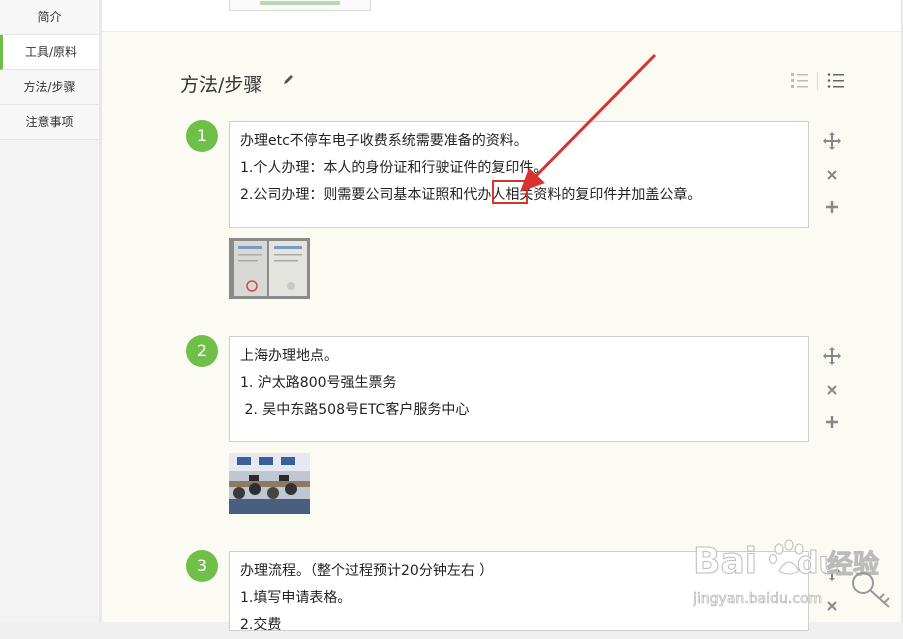  What do you see at coordinates (318, 383) in the screenshot?
I see `step-2-line-2: 1. 沪太路800号强生票务` at bounding box center [318, 383].